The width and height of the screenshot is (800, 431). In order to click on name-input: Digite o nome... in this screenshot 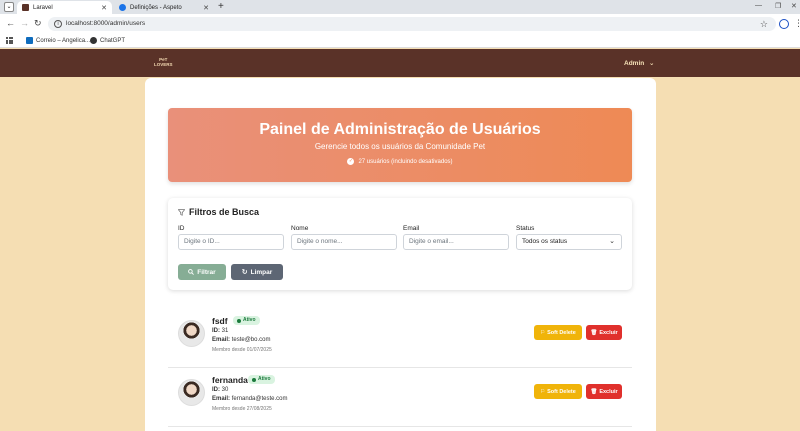, I will do `click(344, 242)`.